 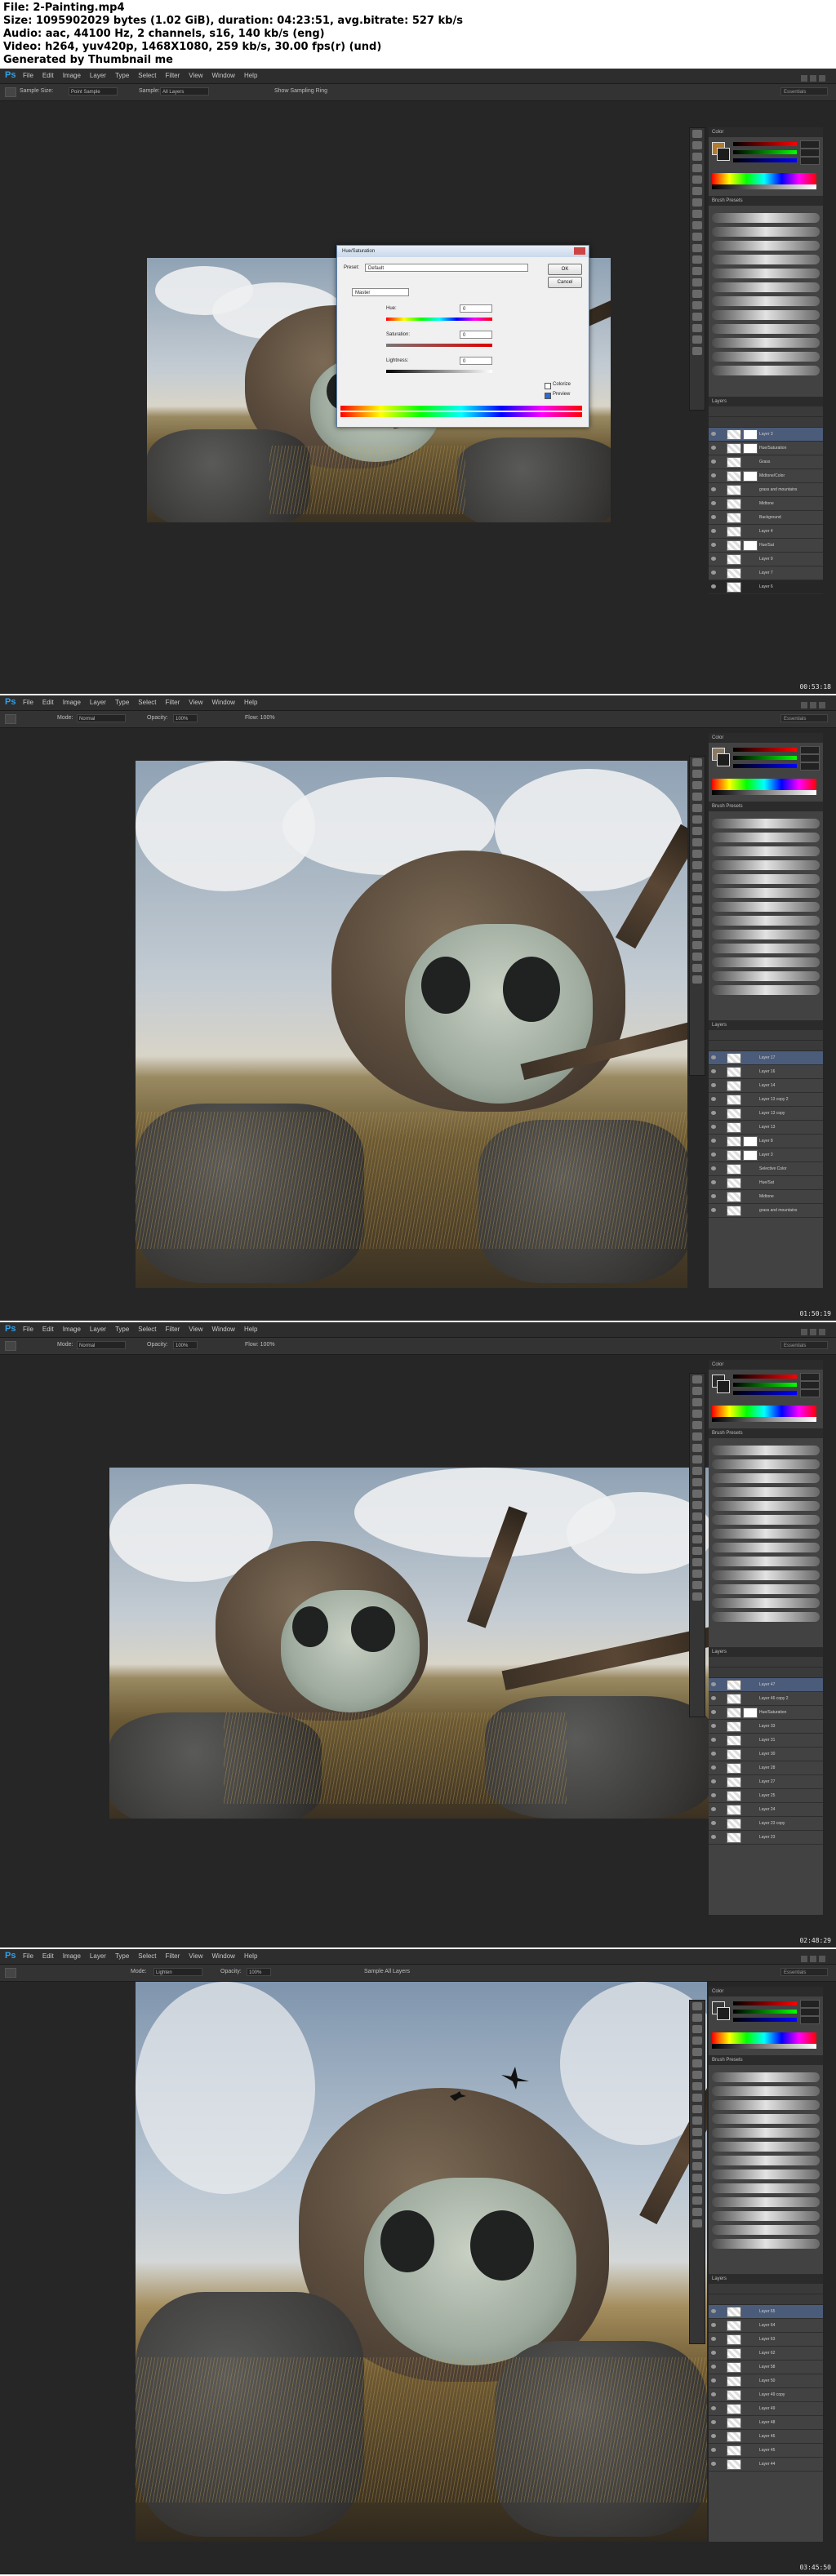 I want to click on zoom-tool-icon, so click(x=697, y=1596).